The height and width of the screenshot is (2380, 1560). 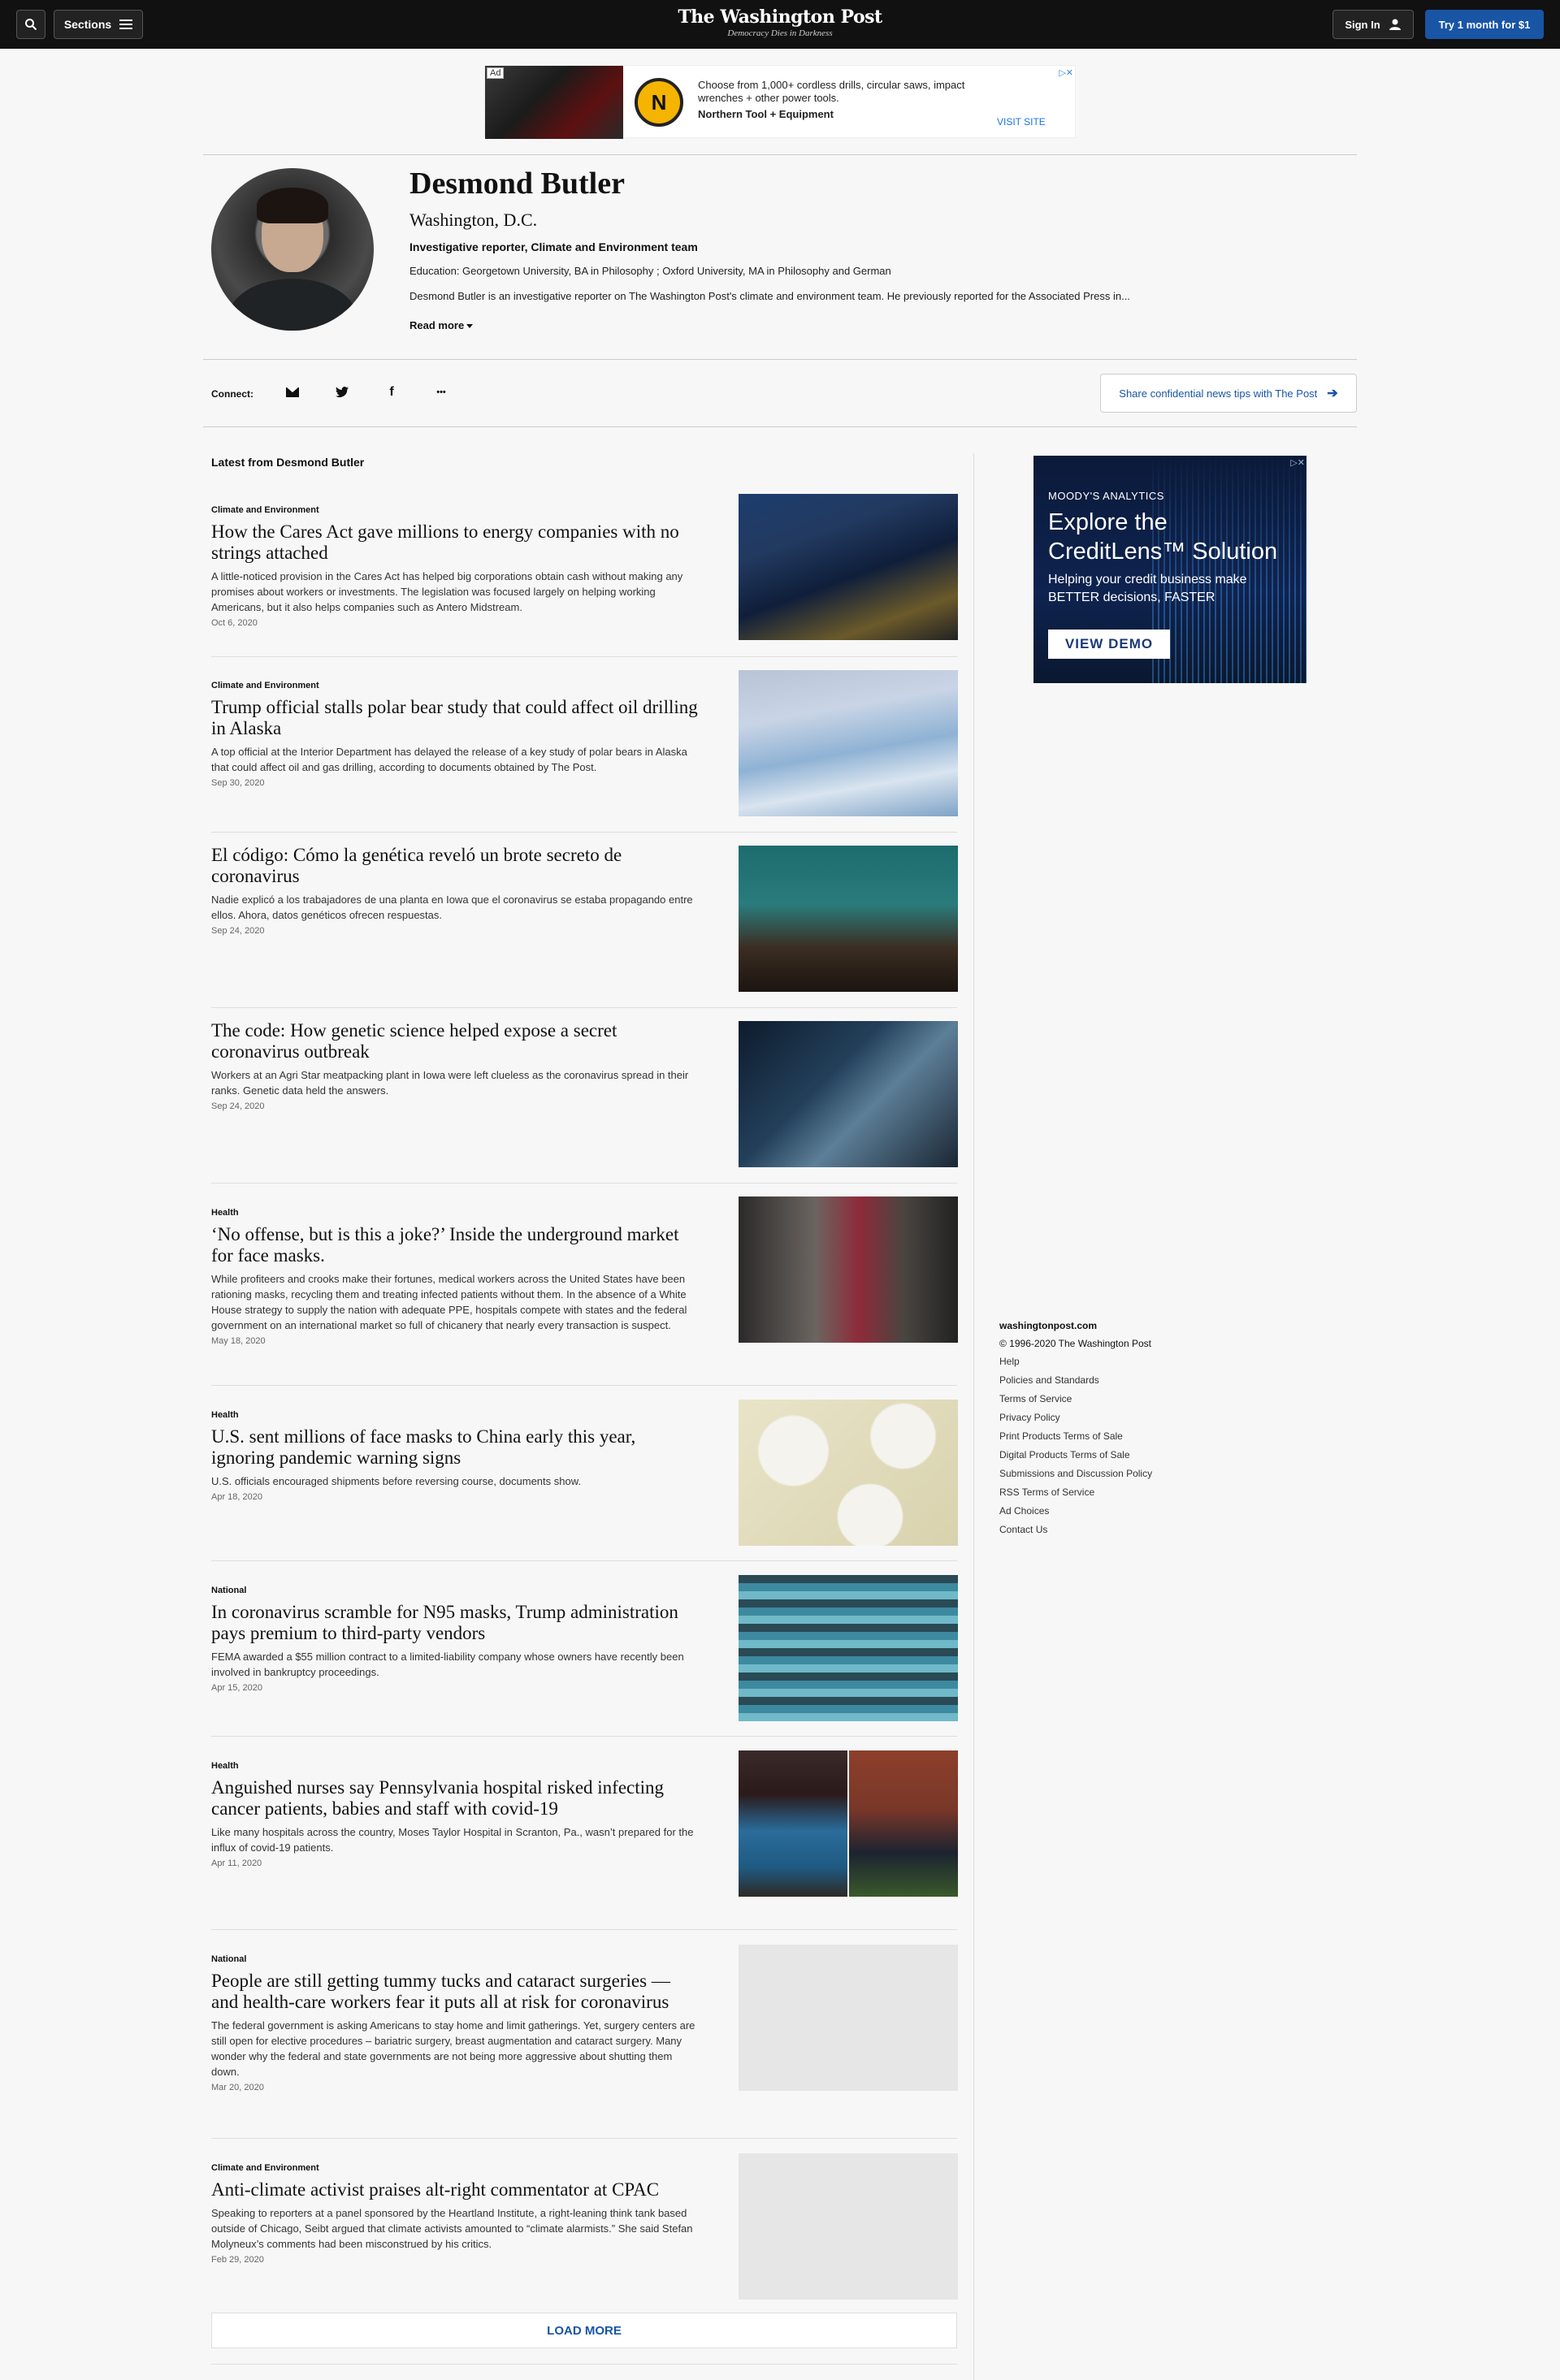 What do you see at coordinates (1076, 1398) in the screenshot?
I see `footer-link-terms: Terms of Service` at bounding box center [1076, 1398].